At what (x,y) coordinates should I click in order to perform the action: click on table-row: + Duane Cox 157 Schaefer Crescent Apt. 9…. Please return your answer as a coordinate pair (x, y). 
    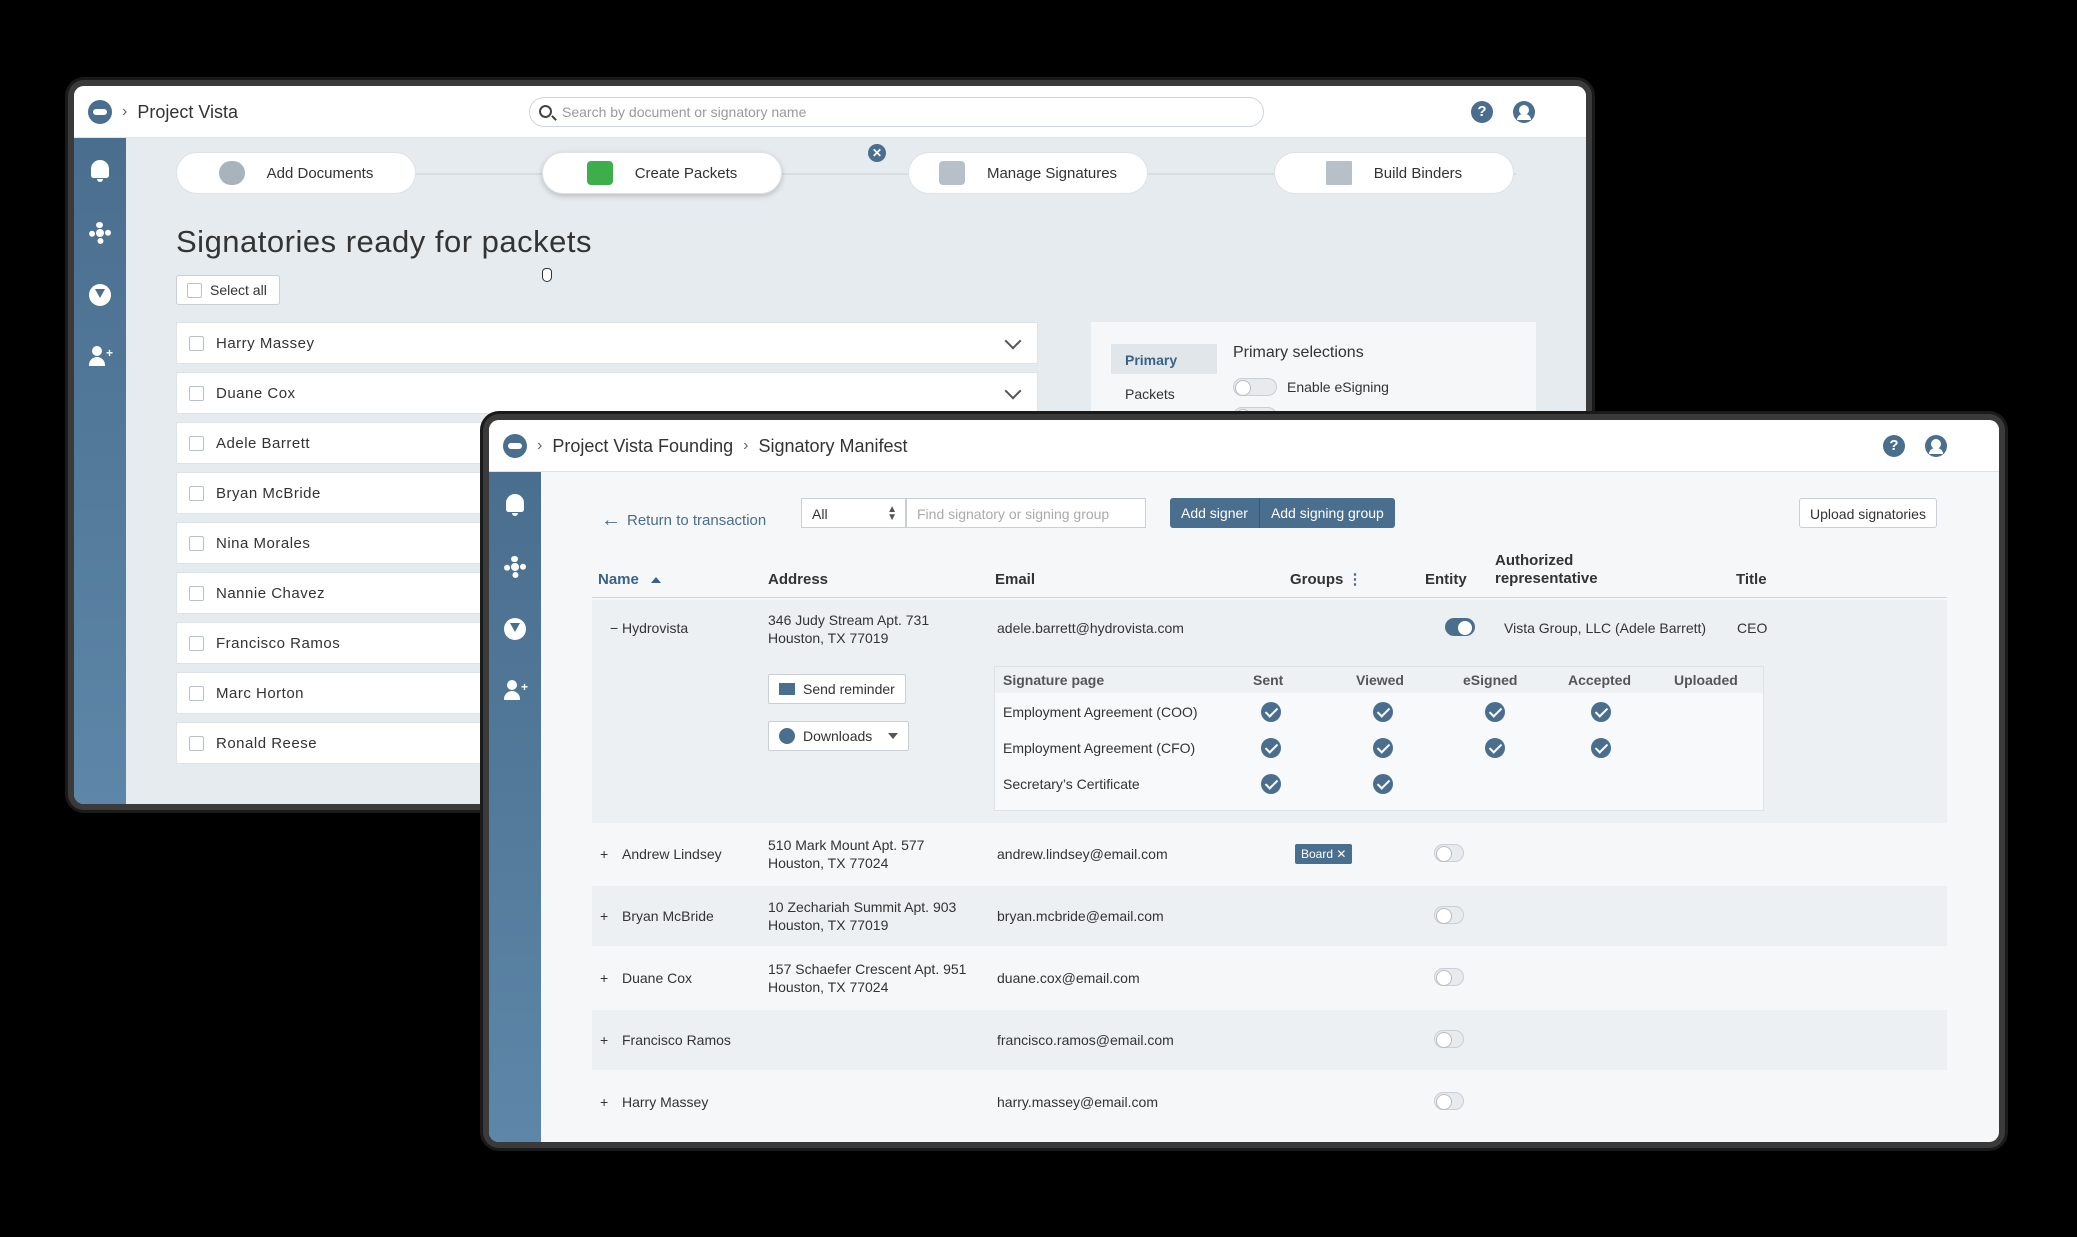
    Looking at the image, I should click on (1269, 978).